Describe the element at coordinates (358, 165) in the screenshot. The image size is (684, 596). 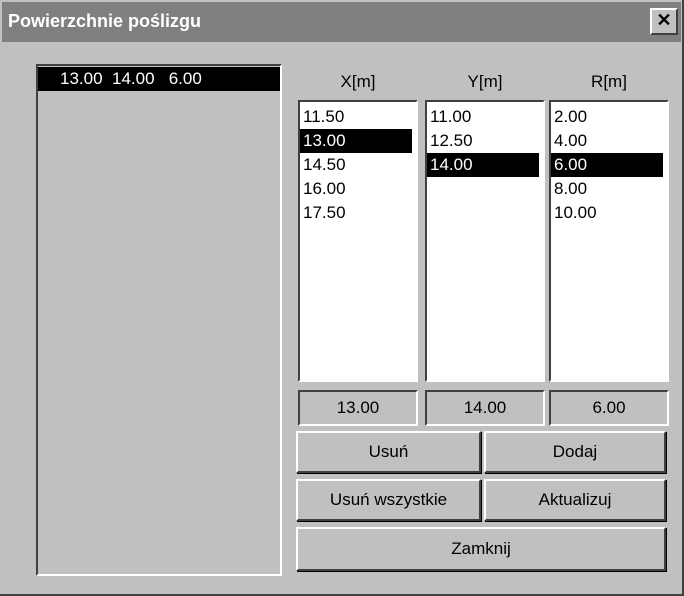
I see `x-list-item: 14.50` at that location.